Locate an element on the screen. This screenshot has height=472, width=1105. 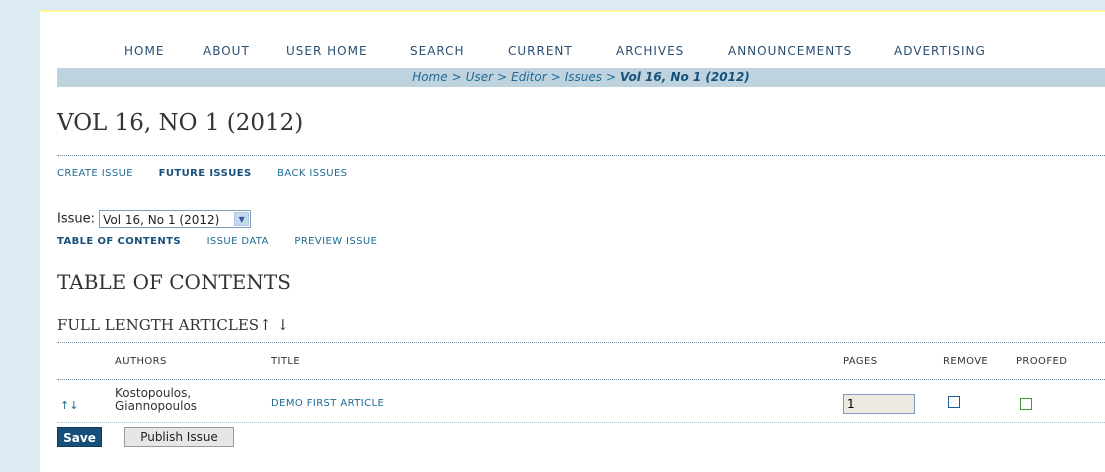
page-title: VOL 16, NO 1 (2012) is located at coordinates (180, 123).